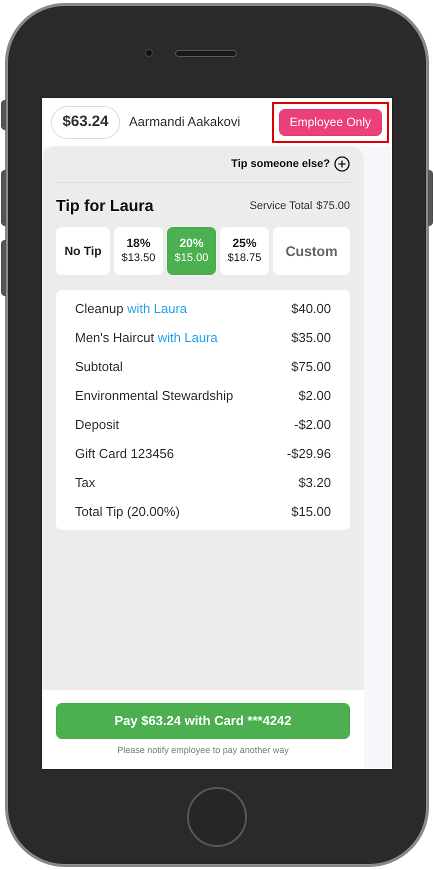 The image size is (434, 870). I want to click on tip-someone-else-link: Tip someone else?, so click(280, 164).